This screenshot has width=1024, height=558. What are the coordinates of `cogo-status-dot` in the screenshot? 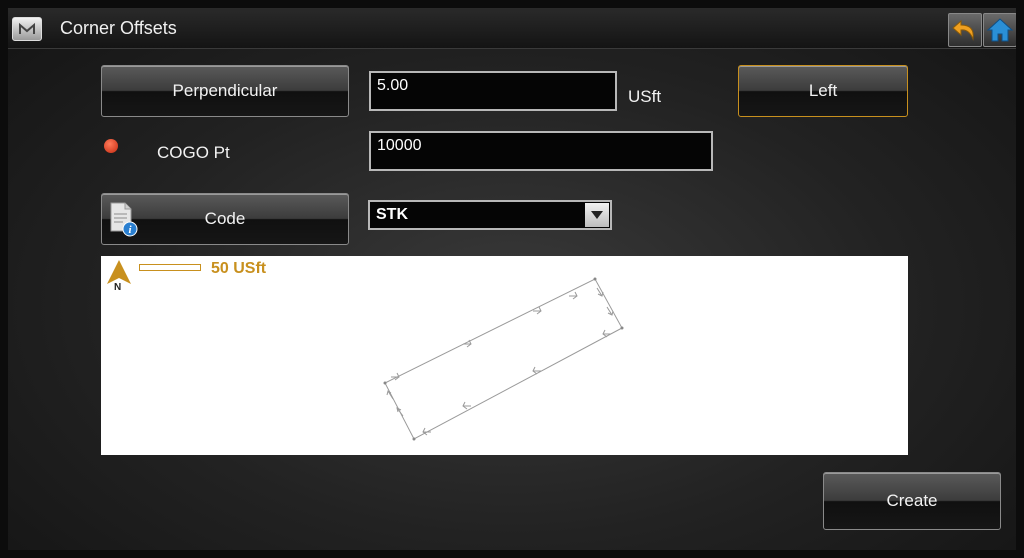 It's located at (111, 146).